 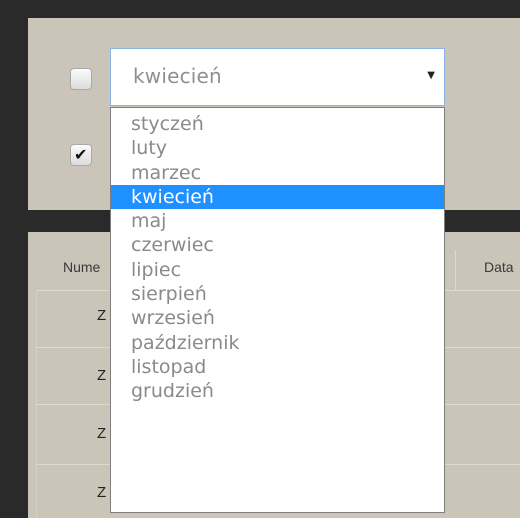 I want to click on column-header-name: Nume, so click(x=81, y=267).